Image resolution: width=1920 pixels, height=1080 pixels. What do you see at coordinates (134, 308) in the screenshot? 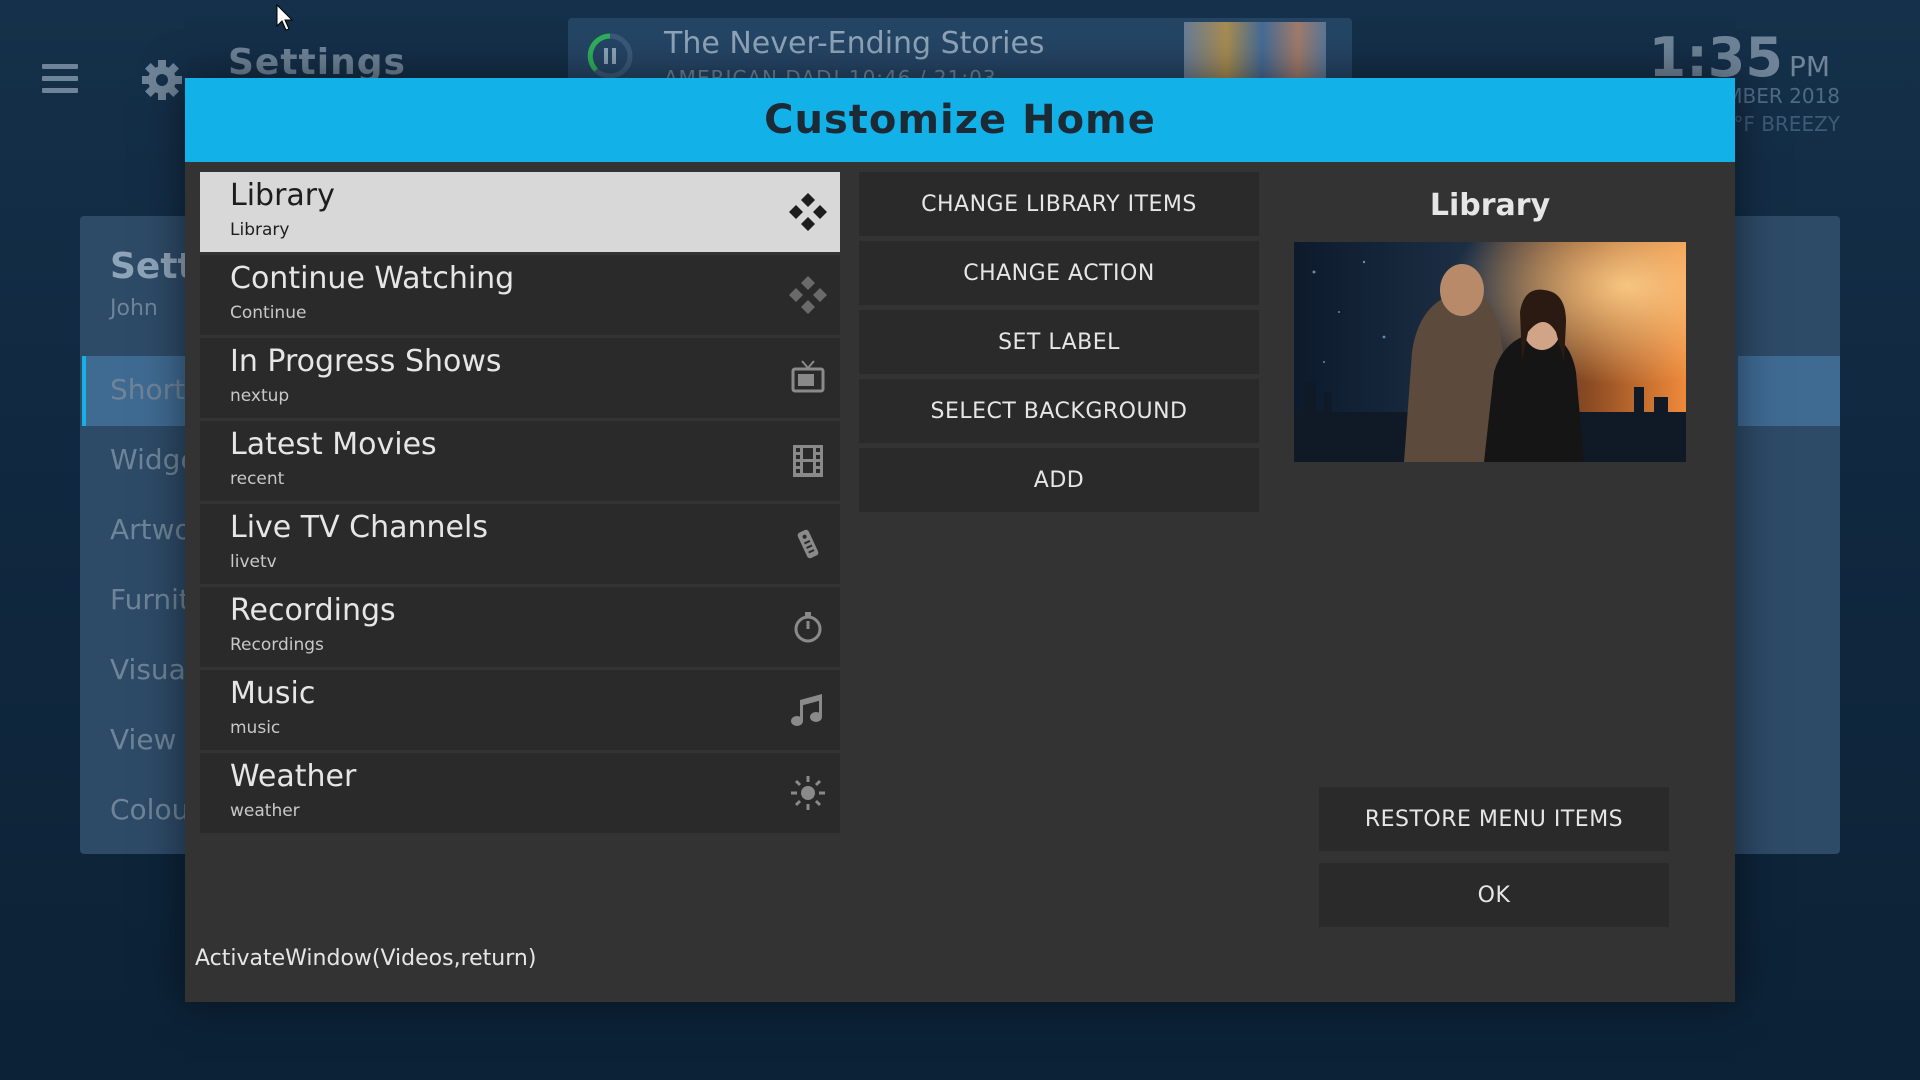
I see `panel-user: John` at bounding box center [134, 308].